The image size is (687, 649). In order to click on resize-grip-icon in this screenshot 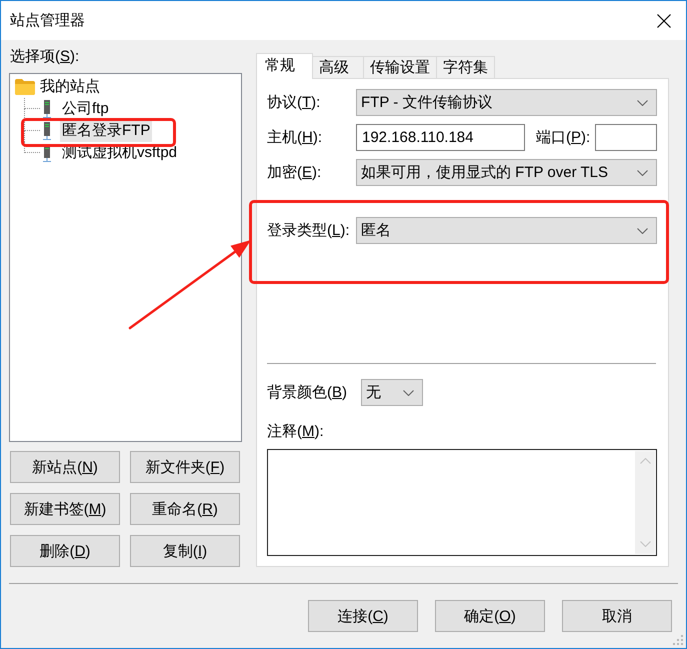, I will do `click(678, 640)`.